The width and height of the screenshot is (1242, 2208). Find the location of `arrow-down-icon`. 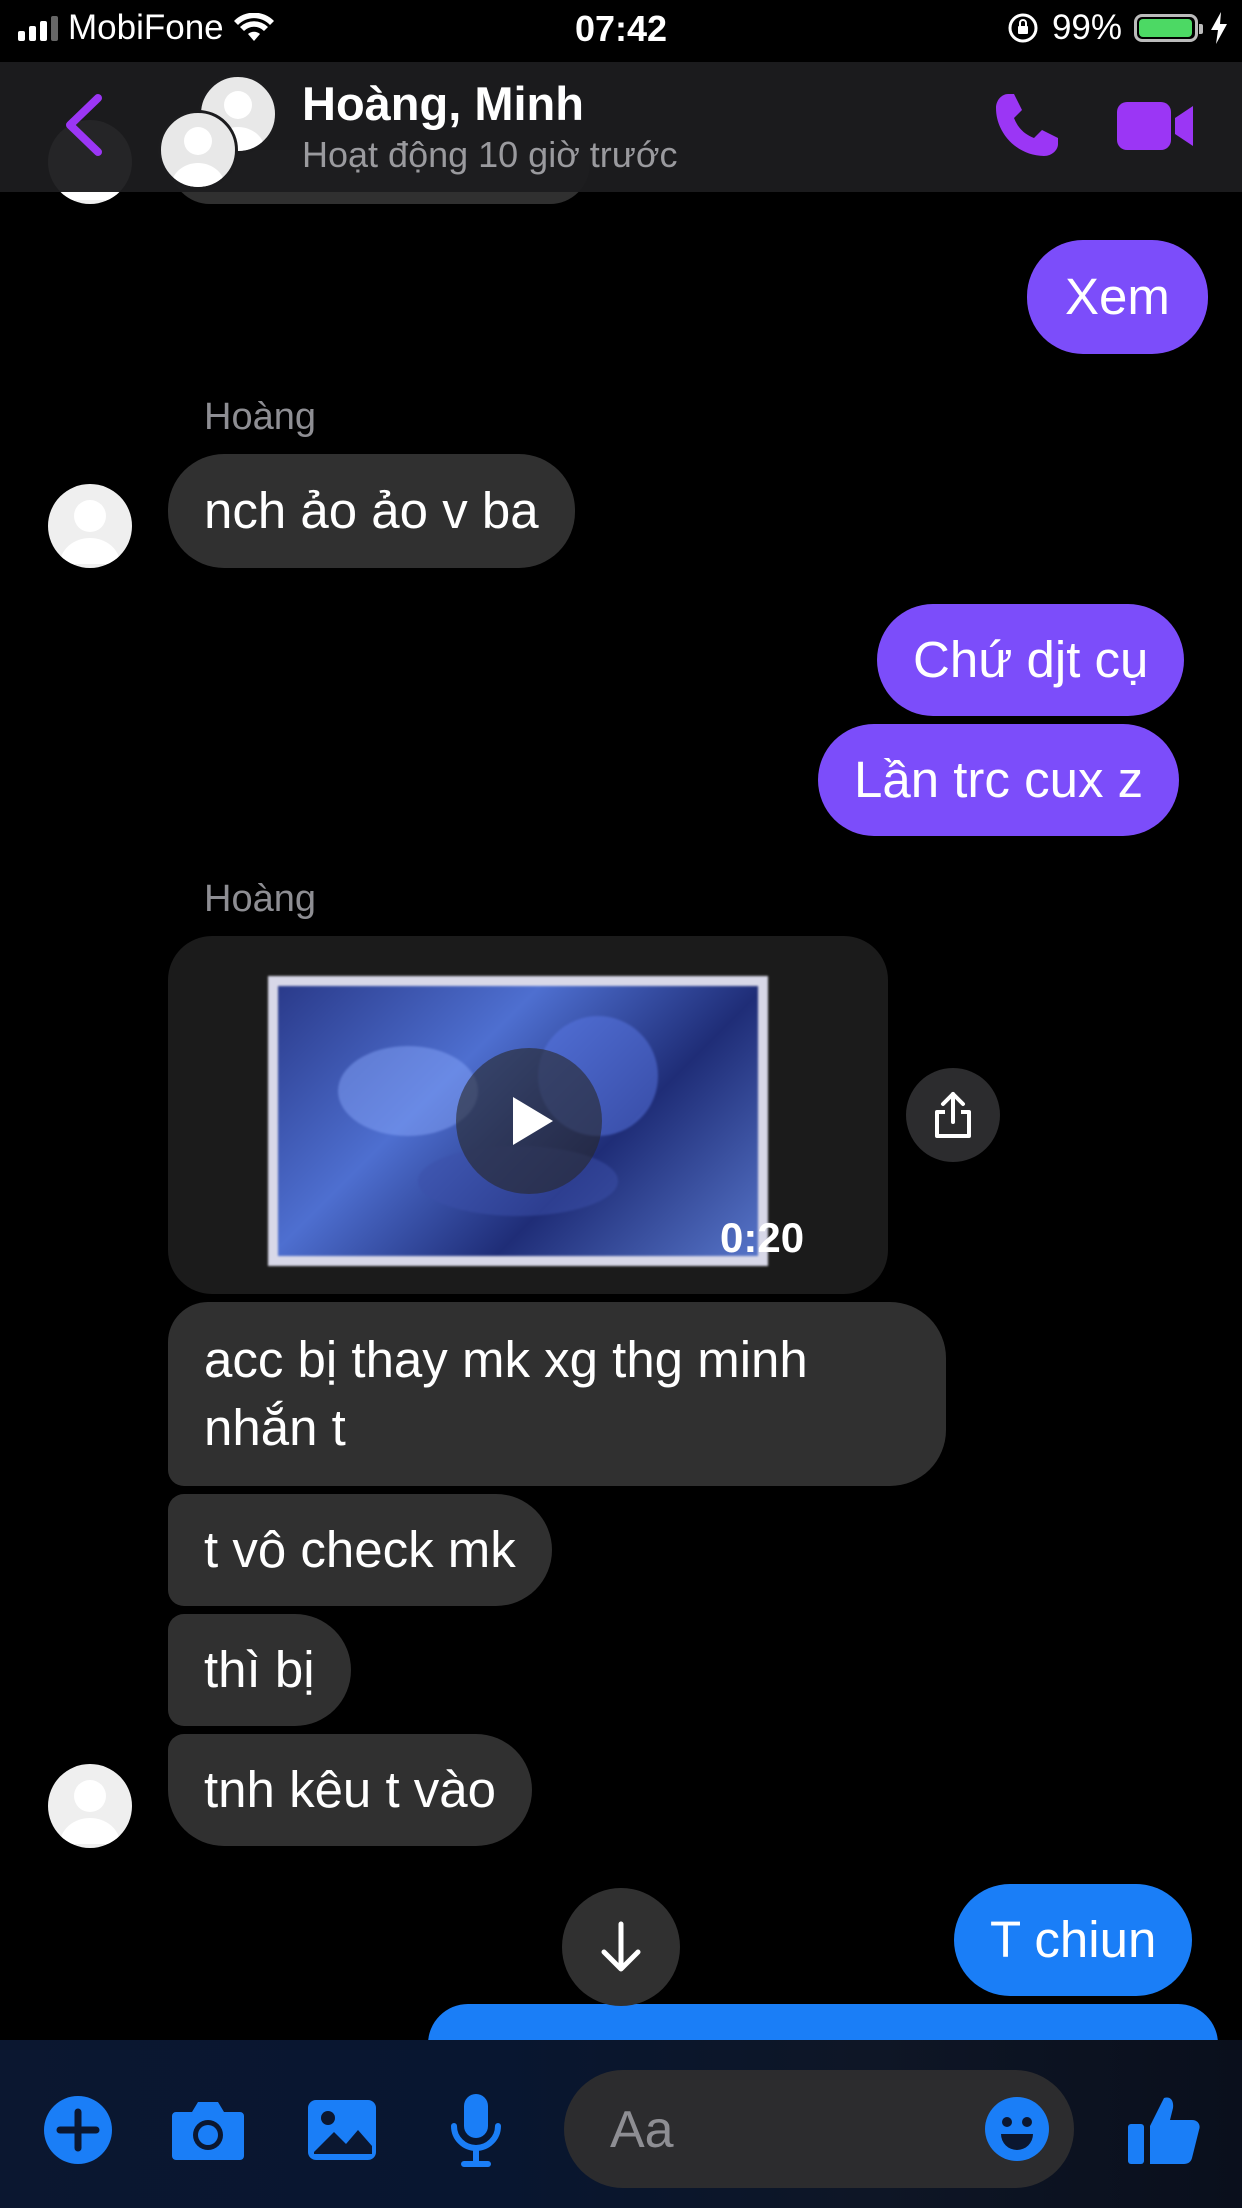

arrow-down-icon is located at coordinates (621, 1946).